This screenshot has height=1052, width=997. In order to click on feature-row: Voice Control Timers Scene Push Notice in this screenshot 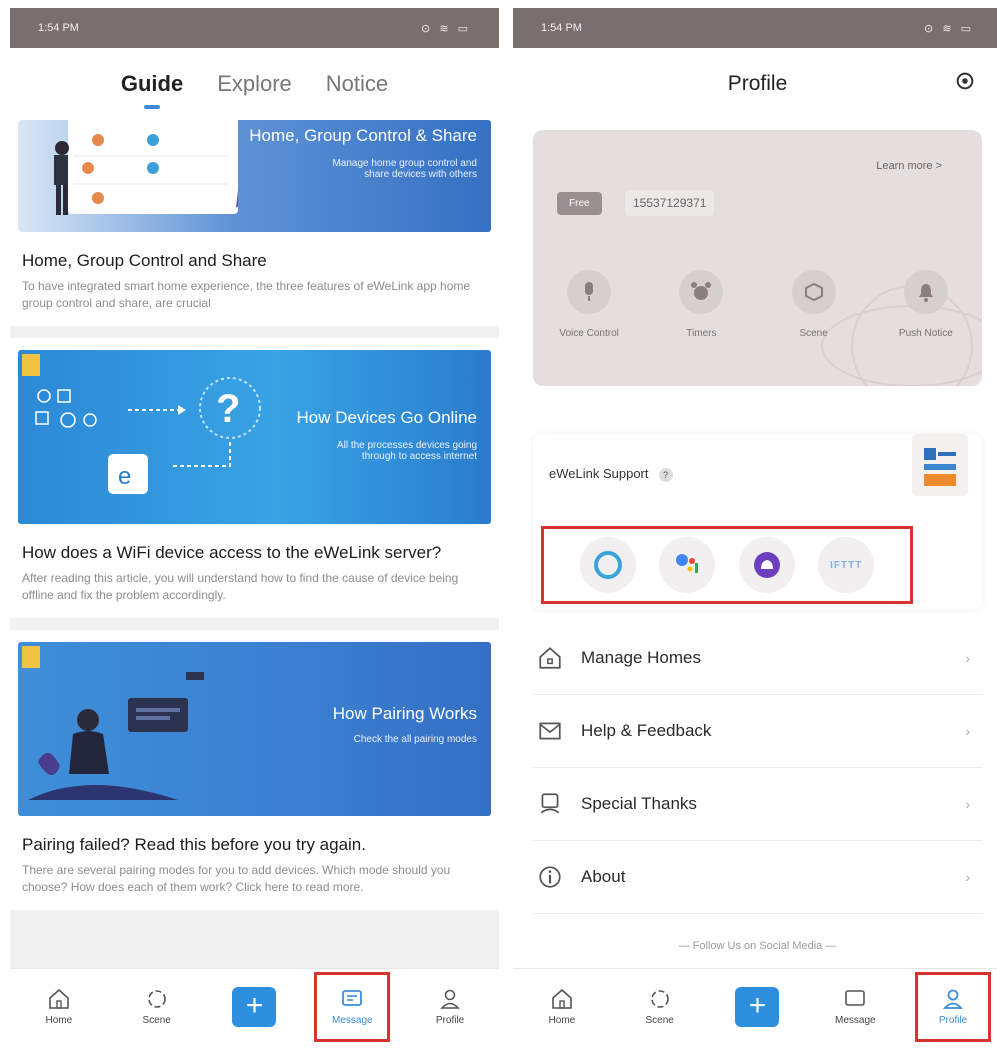, I will do `click(757, 304)`.